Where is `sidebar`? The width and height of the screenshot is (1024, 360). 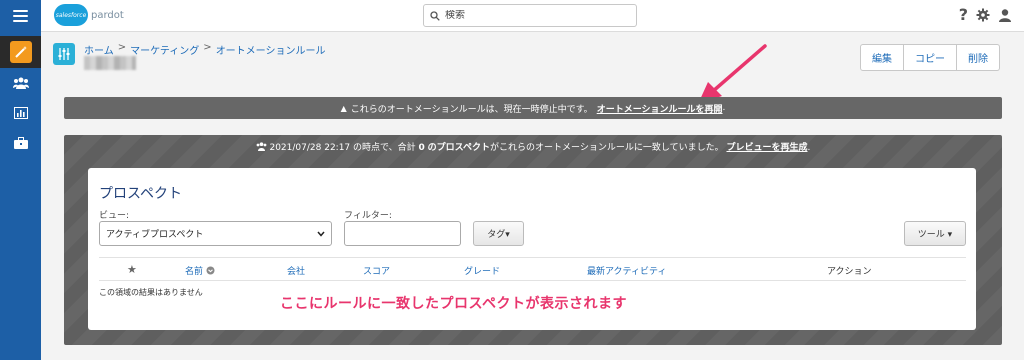 sidebar is located at coordinates (20, 196).